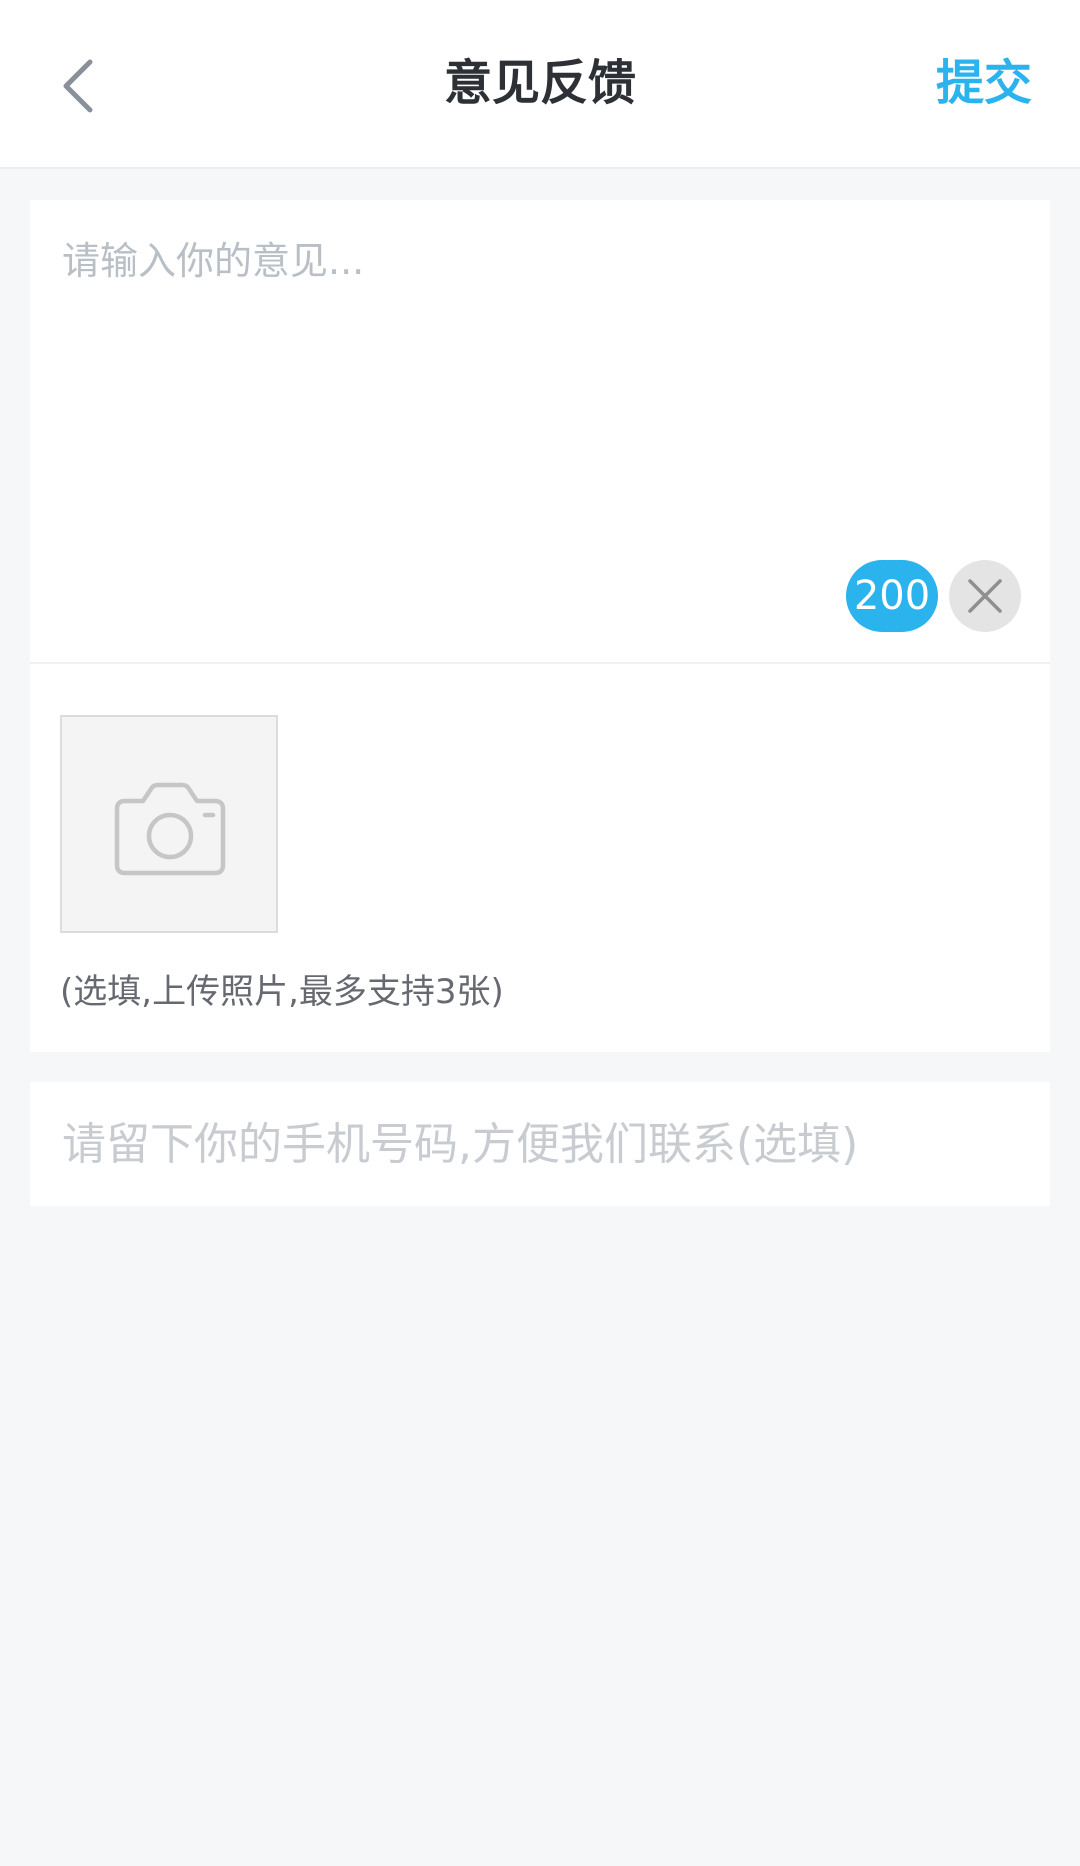 This screenshot has width=1080, height=1866. What do you see at coordinates (282, 992) in the screenshot?
I see `photo-hint: (选填,上传照片,最多支持3张)` at bounding box center [282, 992].